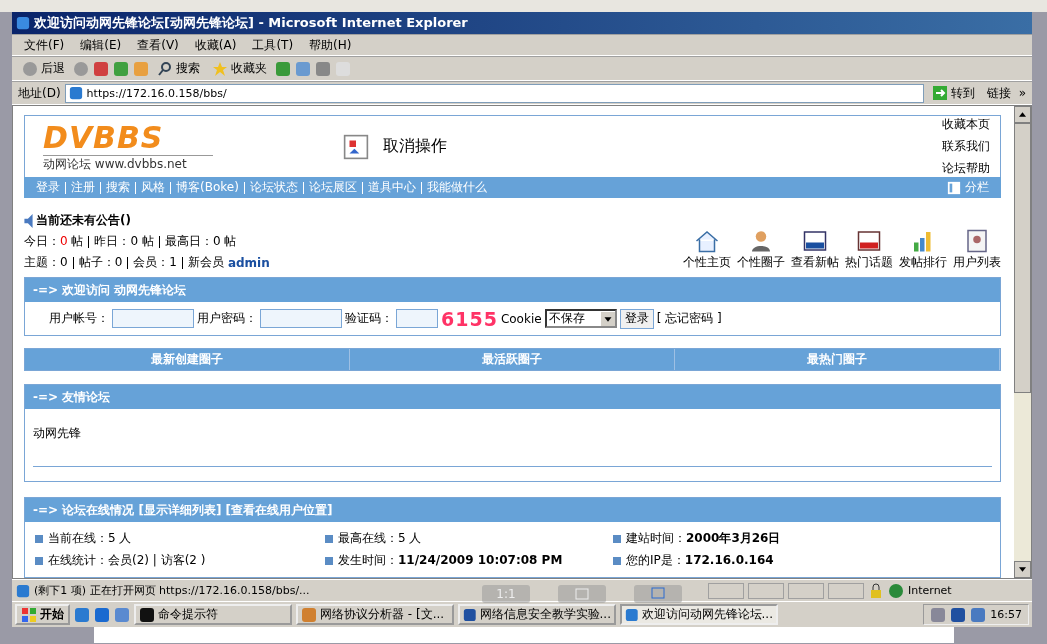 The width and height of the screenshot is (1047, 644). What do you see at coordinates (28, 220) in the screenshot?
I see `speaker-icon` at bounding box center [28, 220].